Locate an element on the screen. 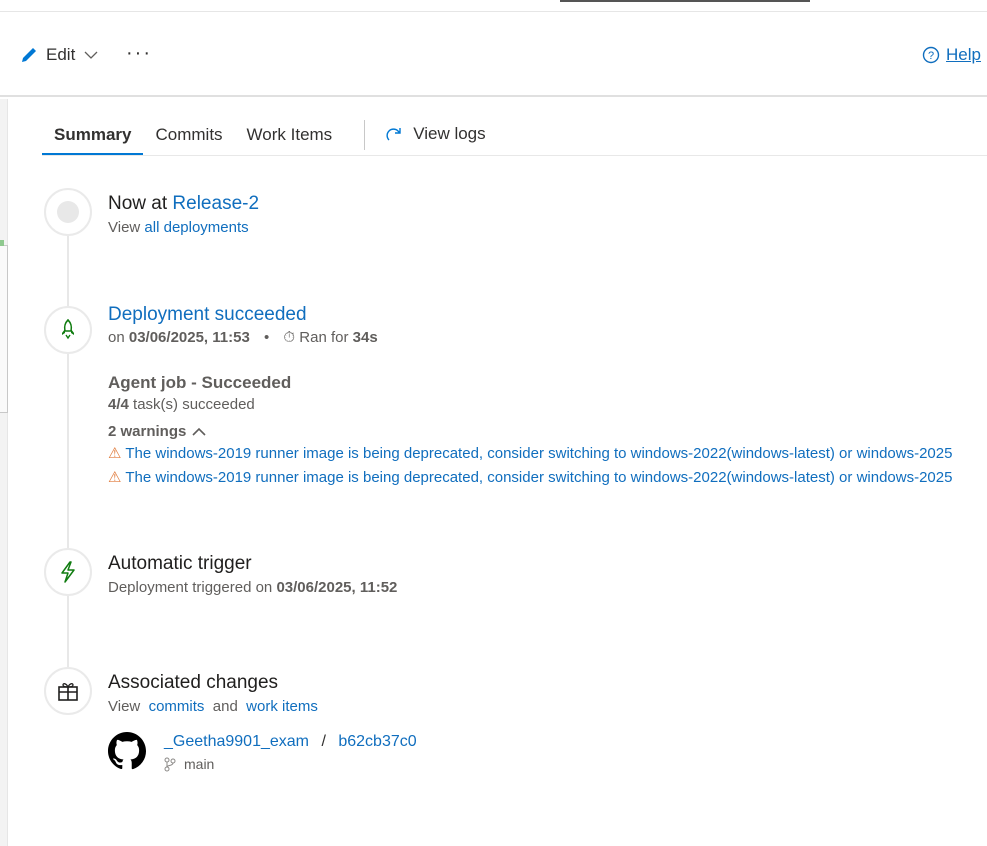 This screenshot has height=846, width=987. now-at-section: Now at Release-2 View all deployments is located at coordinates (184, 214).